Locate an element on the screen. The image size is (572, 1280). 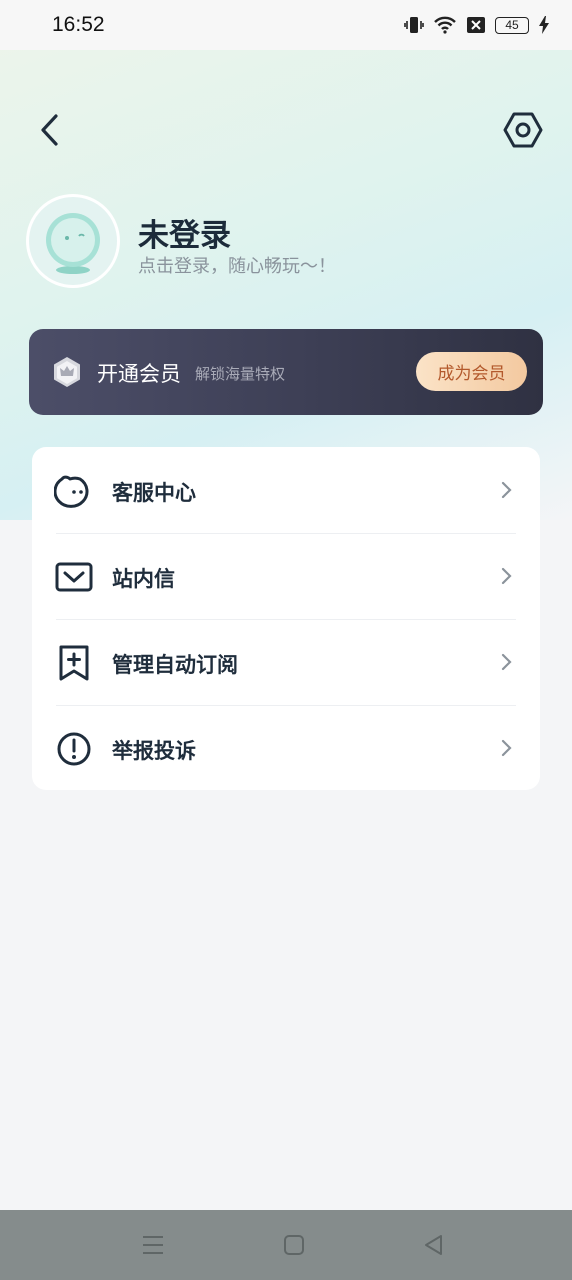
vip-title: 开通会员 is located at coordinates (139, 374).